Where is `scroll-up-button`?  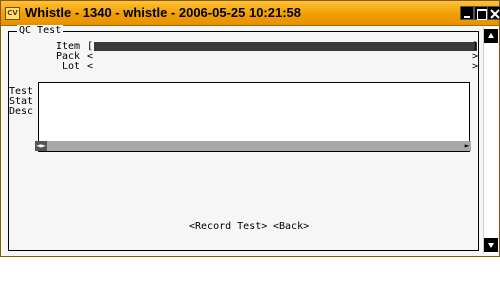
scroll-up-button is located at coordinates (491, 36).